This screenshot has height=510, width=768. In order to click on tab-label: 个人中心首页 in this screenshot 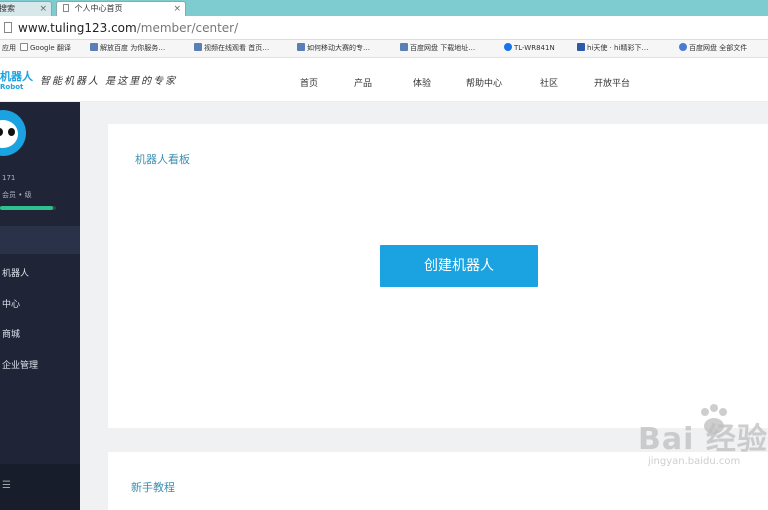, I will do `click(98, 8)`.